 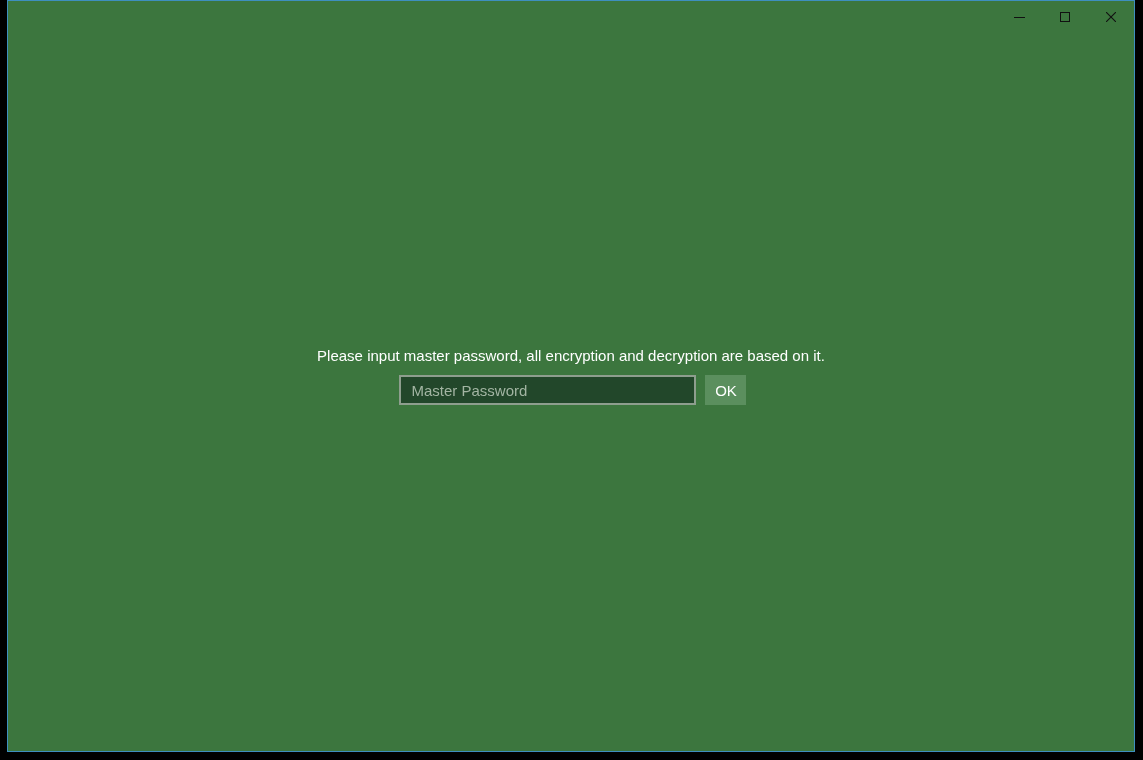 I want to click on close-icon, so click(x=1111, y=17).